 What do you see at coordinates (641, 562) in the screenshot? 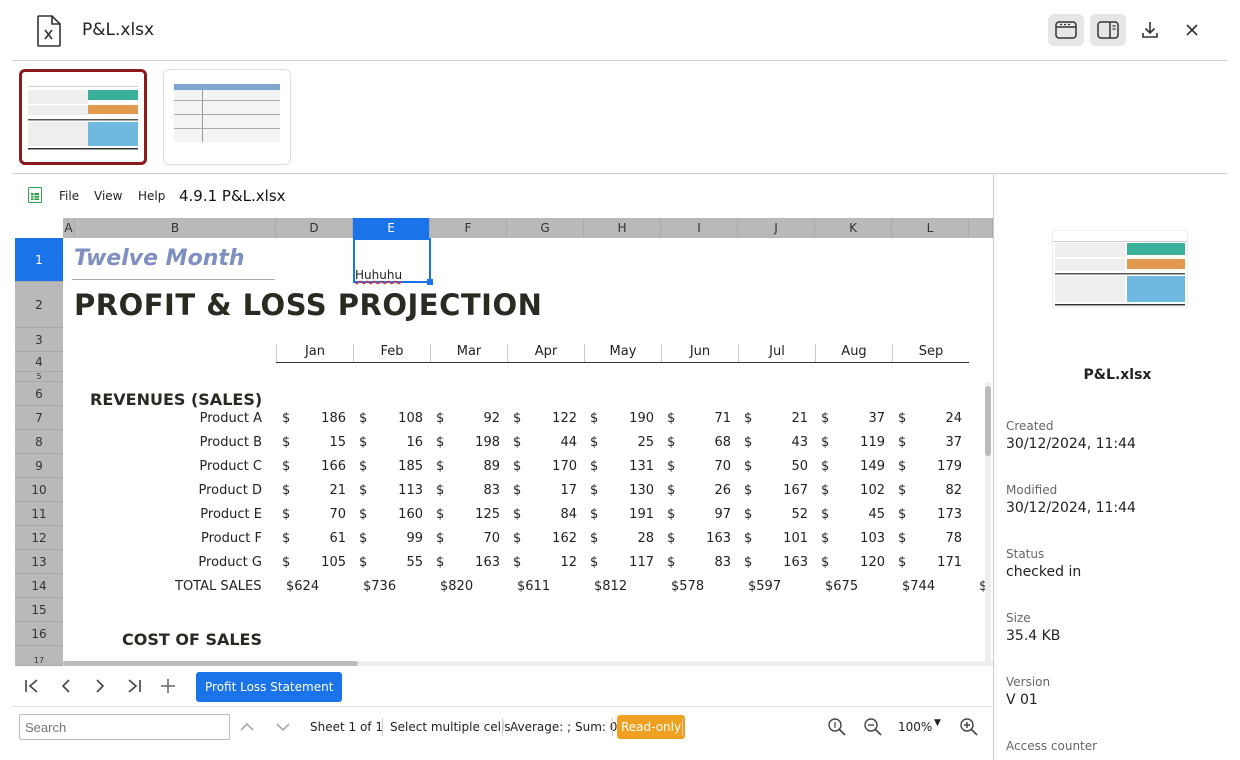
I see `sales-value: 117` at bounding box center [641, 562].